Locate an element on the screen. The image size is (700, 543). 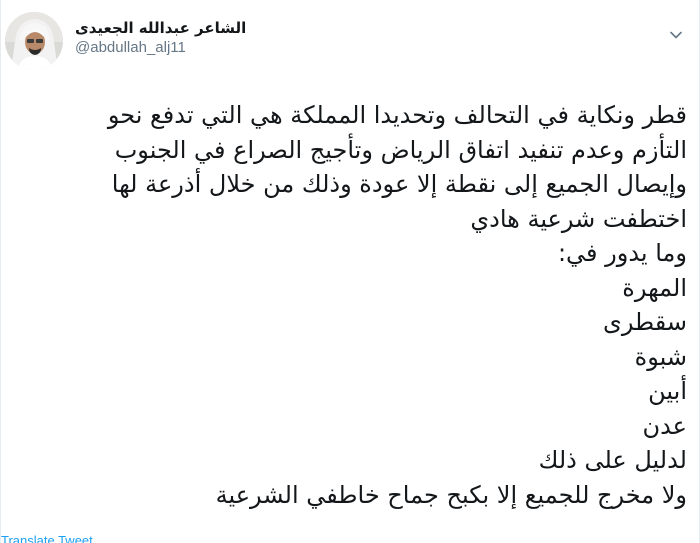
author-block: الشاعر عبدالله الجعيدى @abdullah_alj11 is located at coordinates (160, 38).